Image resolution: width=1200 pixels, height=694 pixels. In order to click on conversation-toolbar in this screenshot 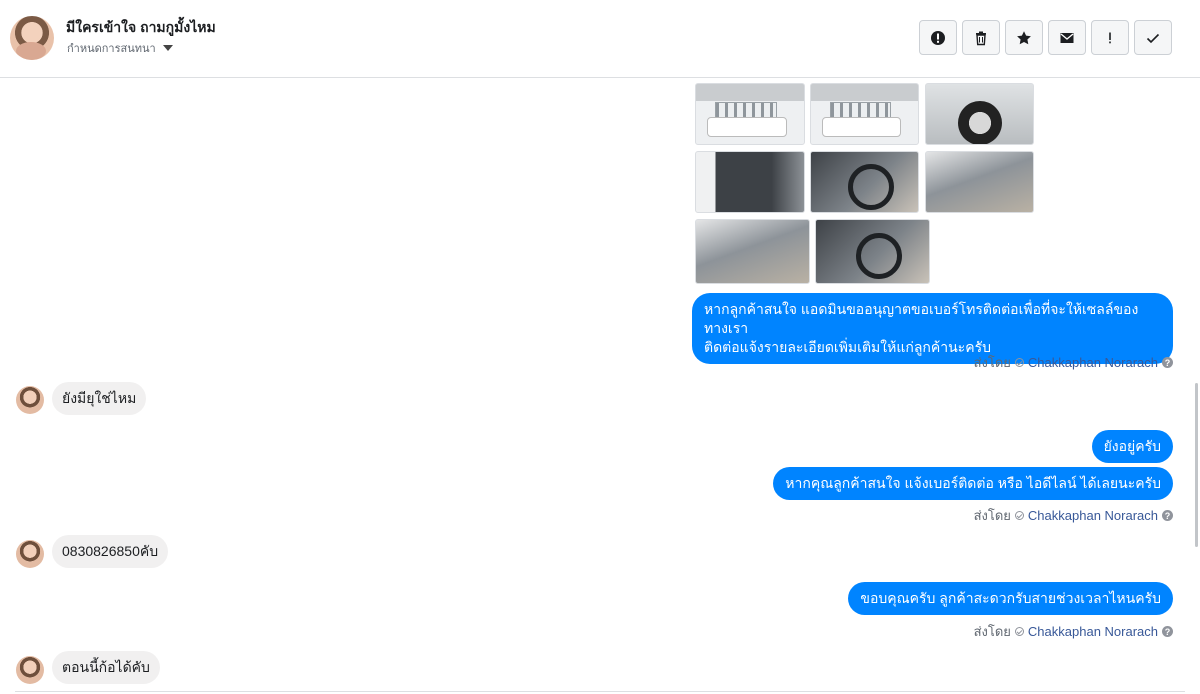, I will do `click(1045, 37)`.